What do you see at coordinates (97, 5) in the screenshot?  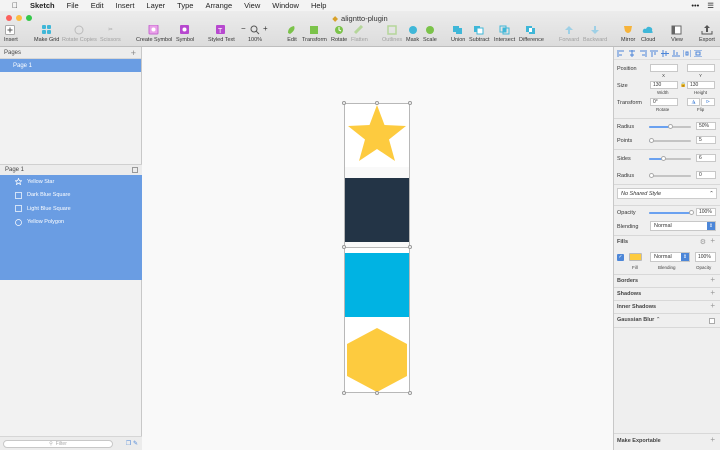 I see `menu-edit: Edit` at bounding box center [97, 5].